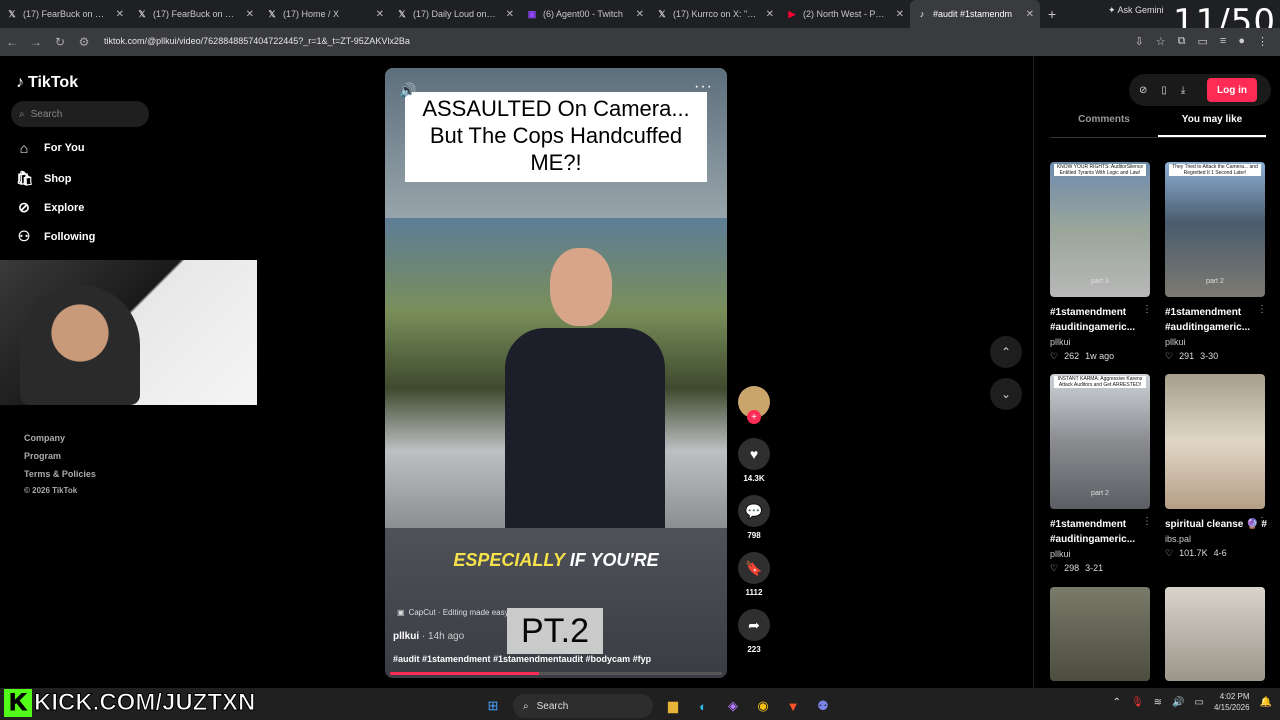 The image size is (1280, 720). Describe the element at coordinates (754, 417) in the screenshot. I see `follow-plus-icon: +` at that location.